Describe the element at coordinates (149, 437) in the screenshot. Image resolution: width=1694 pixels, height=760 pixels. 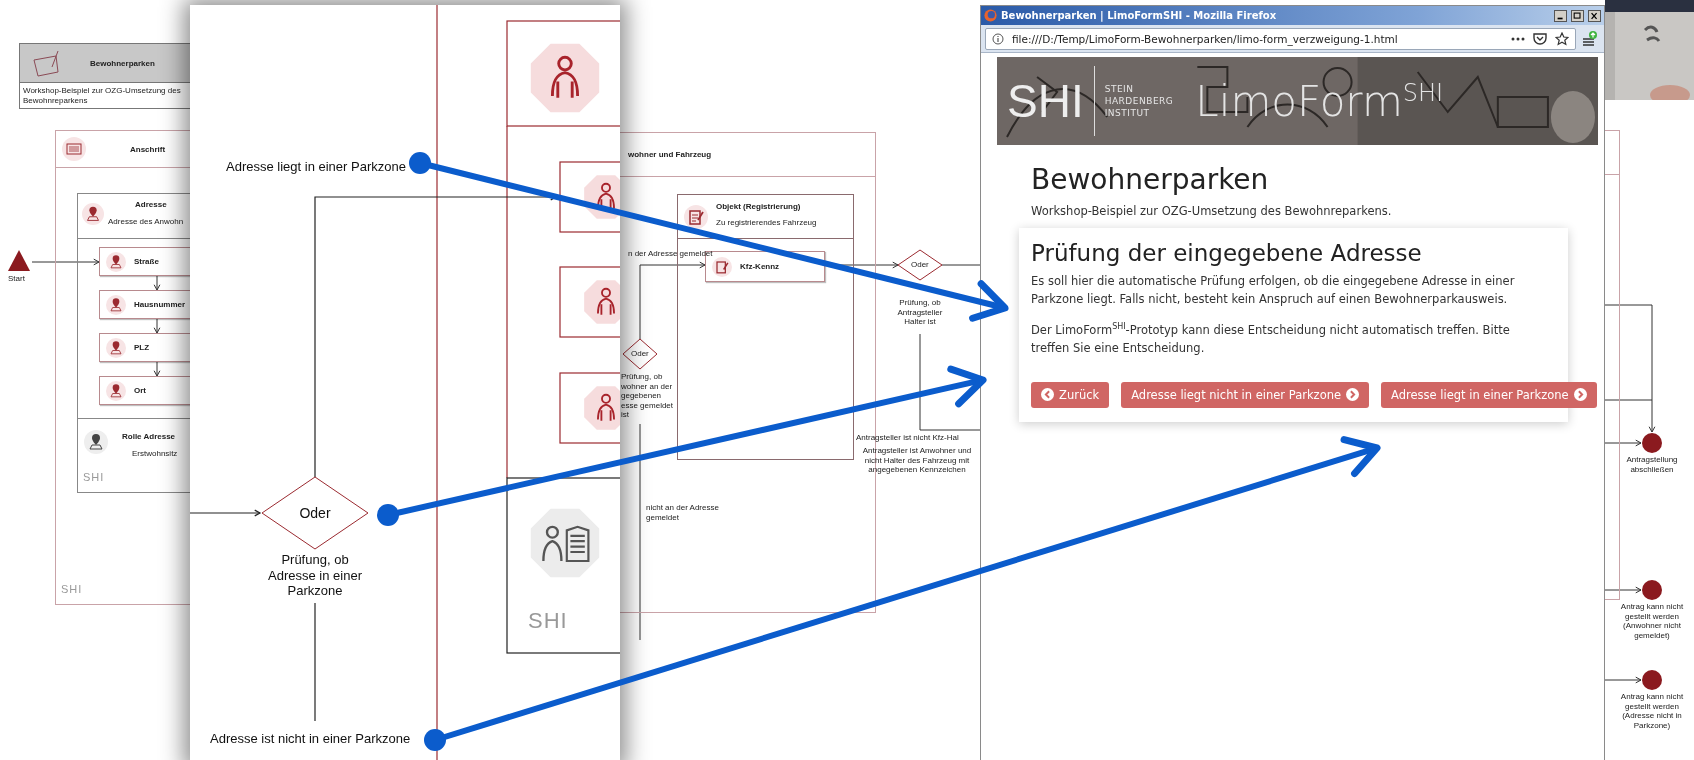
I see `container-title: Rolle Adresse` at that location.